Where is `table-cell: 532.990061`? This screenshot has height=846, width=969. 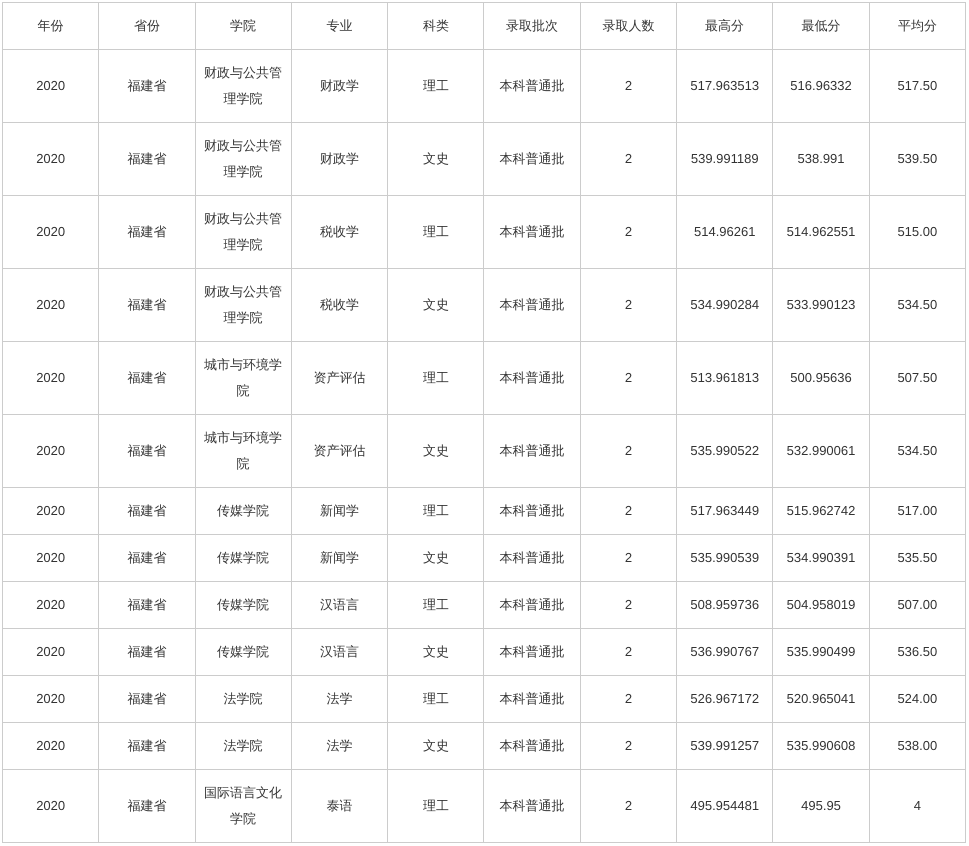
table-cell: 532.990061 is located at coordinates (821, 451).